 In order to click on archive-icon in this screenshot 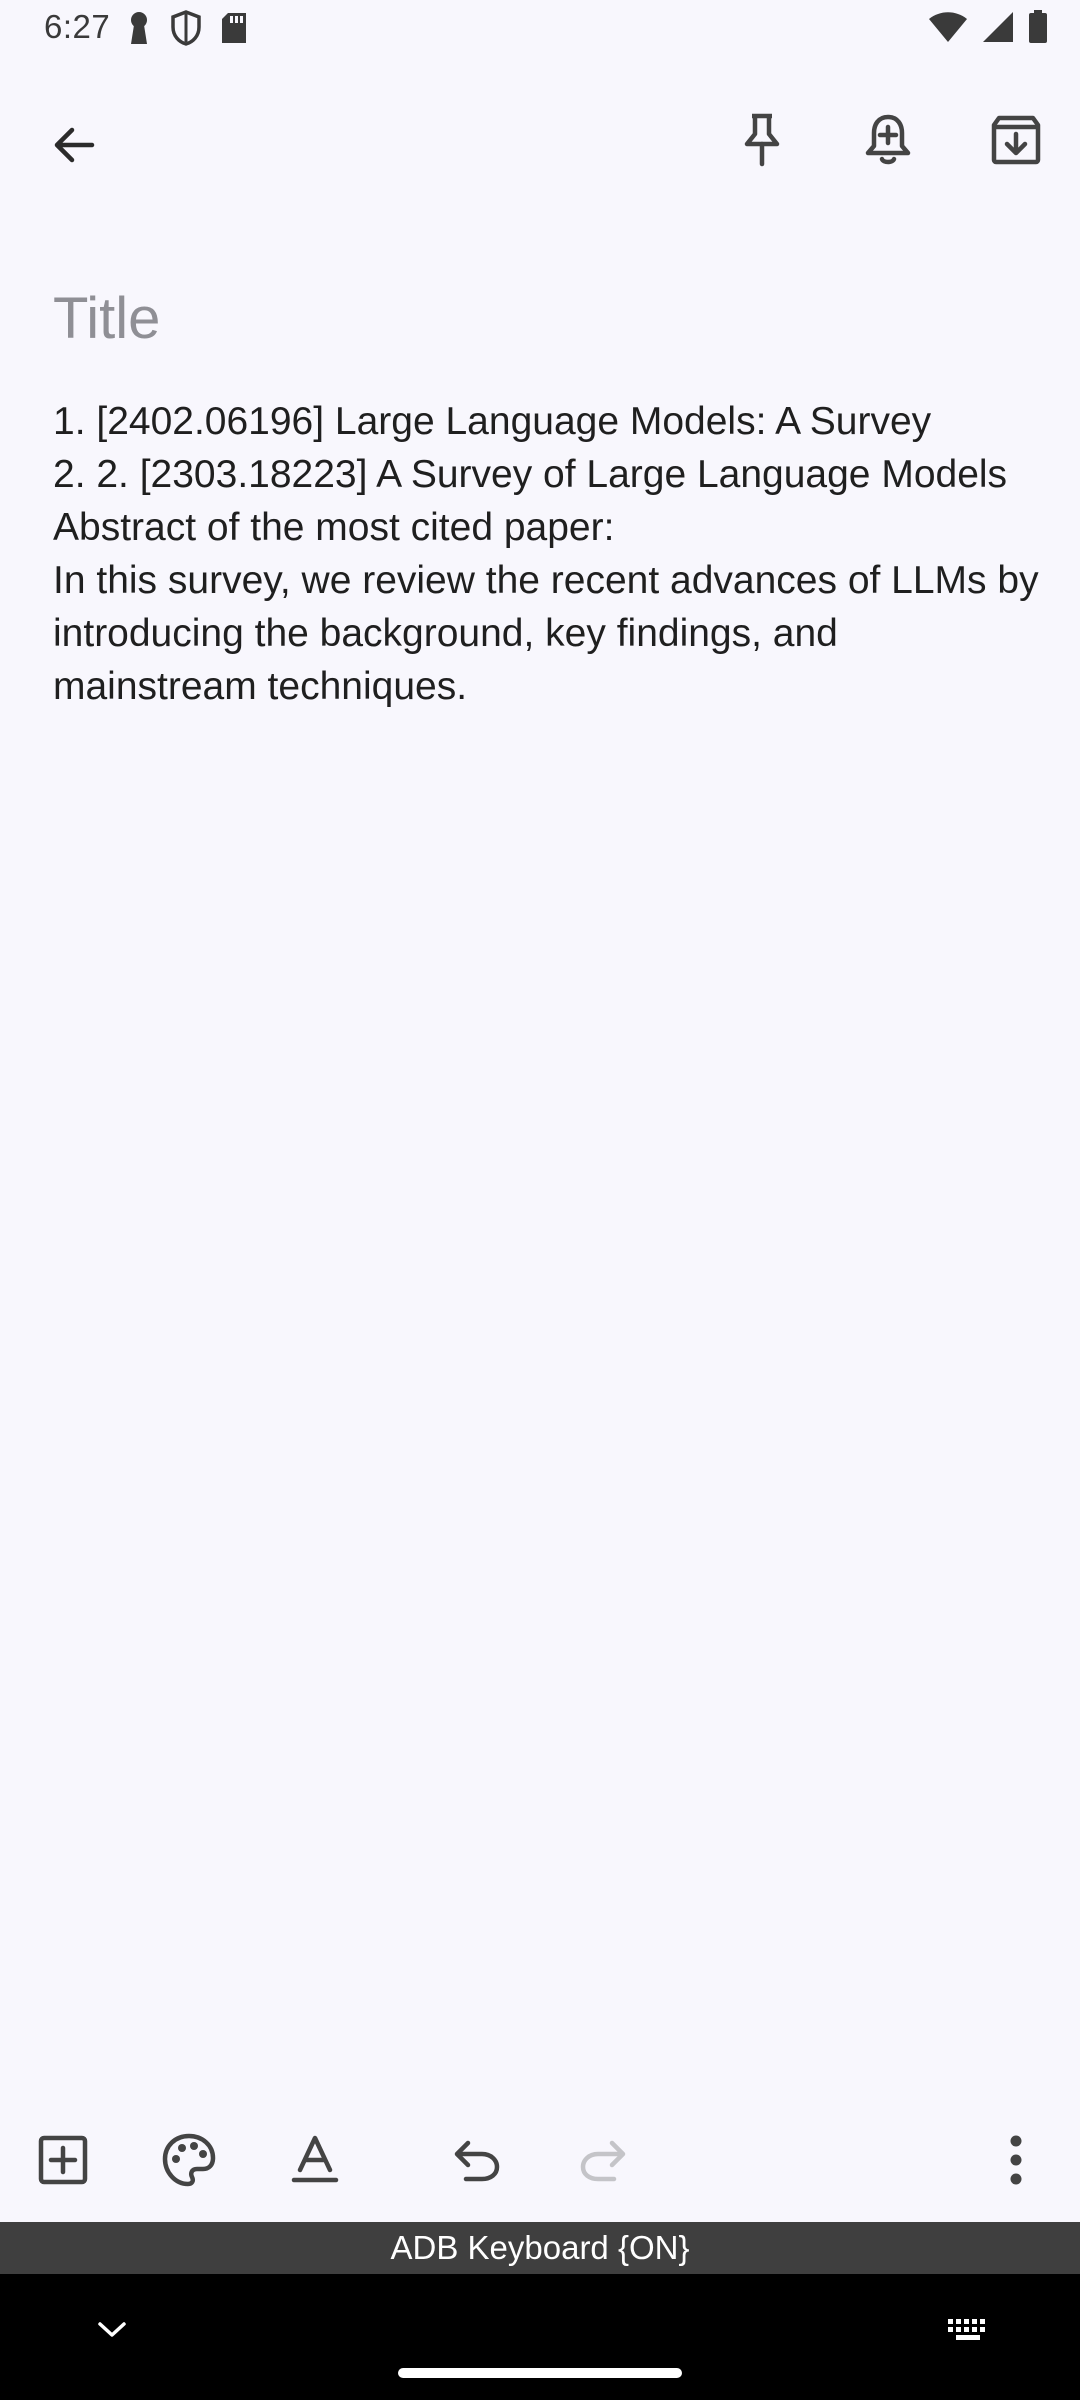, I will do `click(1016, 140)`.